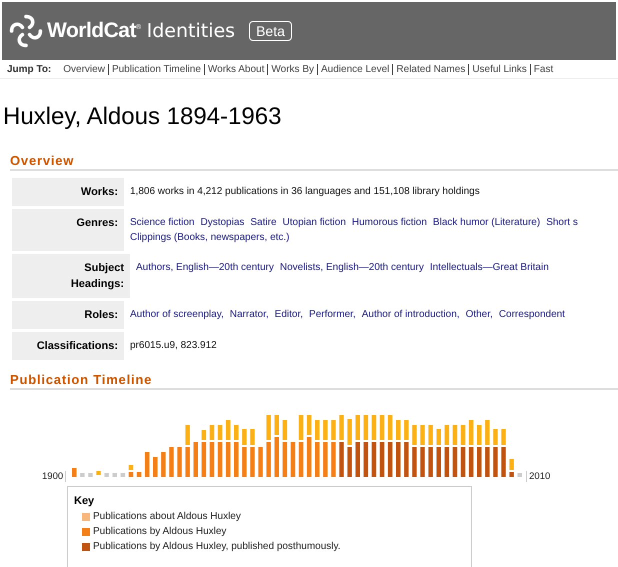 This screenshot has height=567, width=618. Describe the element at coordinates (84, 69) in the screenshot. I see `jump-link: Overview` at that location.